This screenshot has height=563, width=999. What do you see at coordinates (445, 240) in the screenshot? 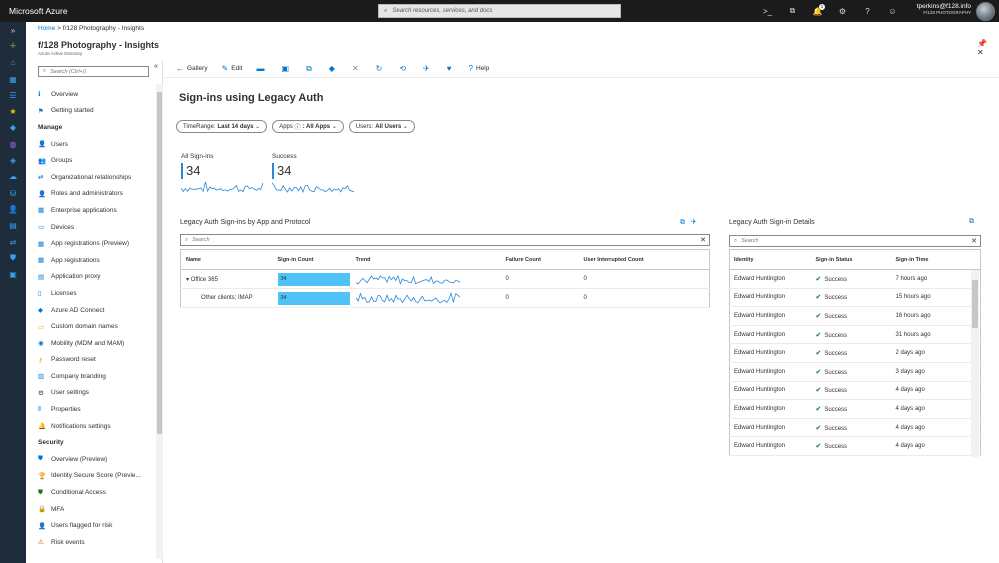
I see `apps-search-input: ⌕ Search ✕` at bounding box center [445, 240].